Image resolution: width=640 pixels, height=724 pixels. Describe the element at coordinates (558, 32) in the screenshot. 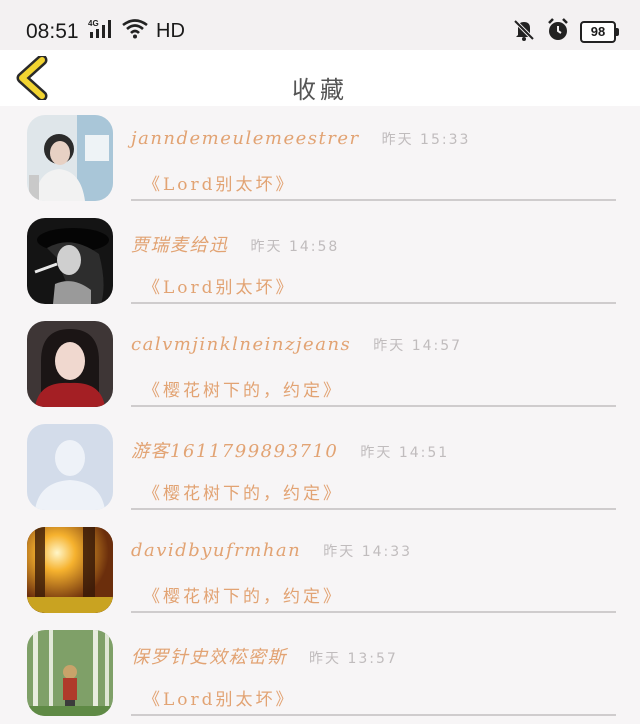

I see `alarm-icon` at that location.